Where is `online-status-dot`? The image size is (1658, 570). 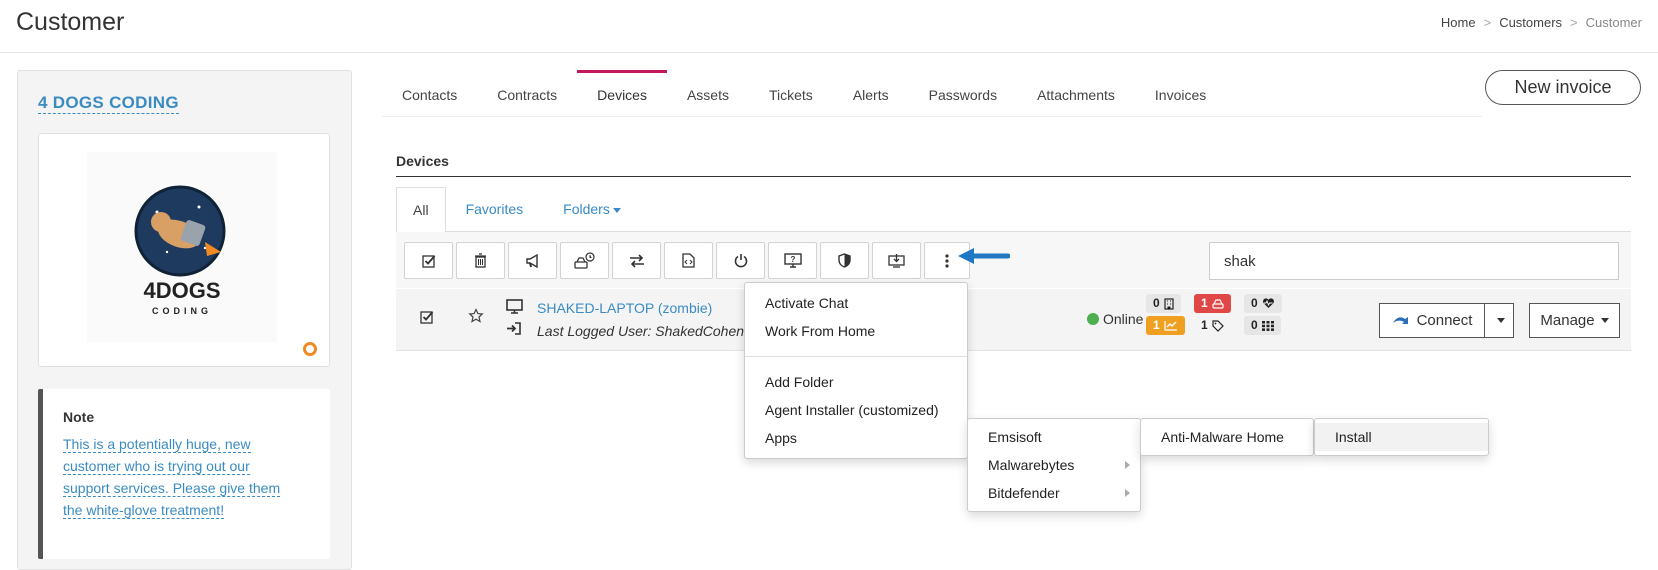 online-status-dot is located at coordinates (1093, 319).